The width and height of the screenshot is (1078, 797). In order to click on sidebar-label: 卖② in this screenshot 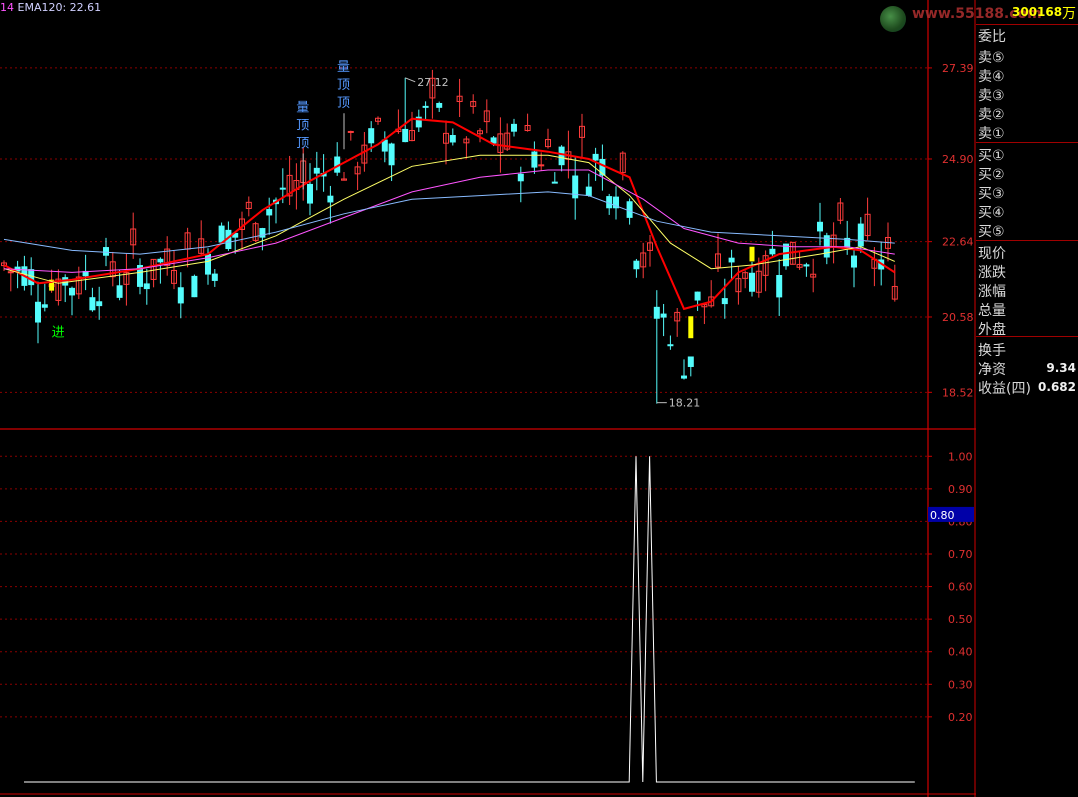, I will do `click(991, 115)`.